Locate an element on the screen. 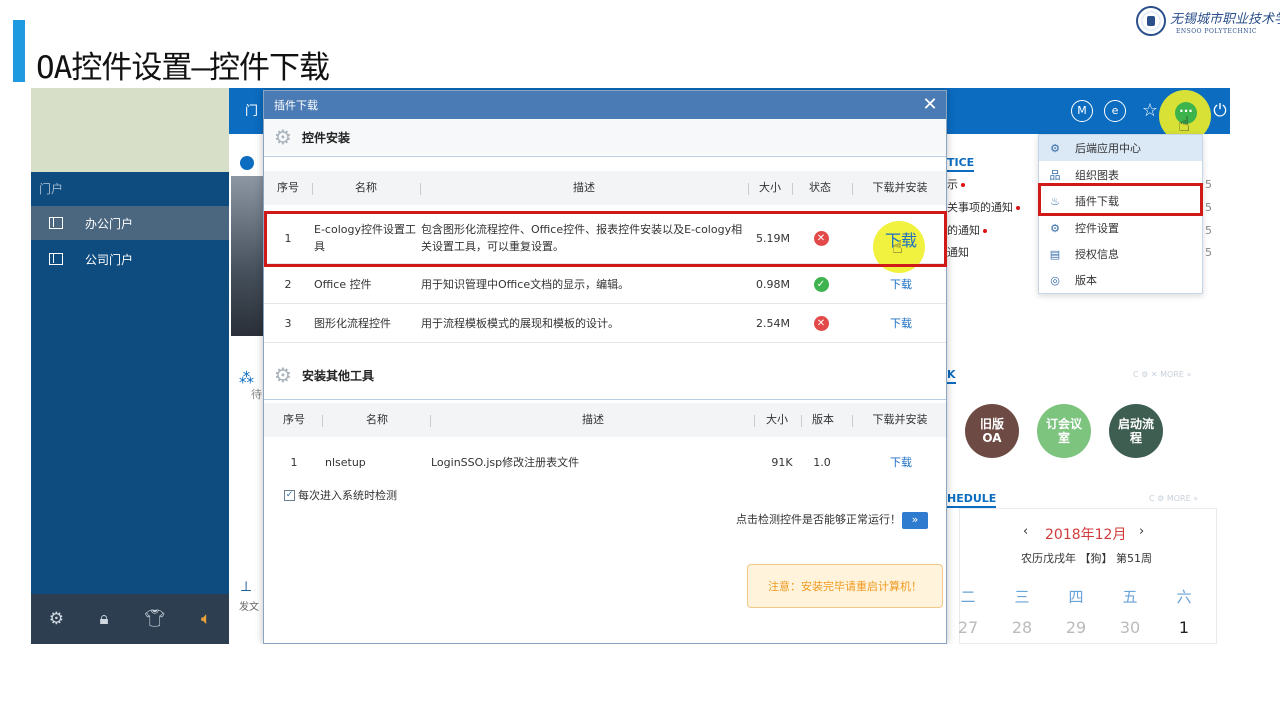  weekday-row: 二 三 四 五 六 is located at coordinates (1076, 597).